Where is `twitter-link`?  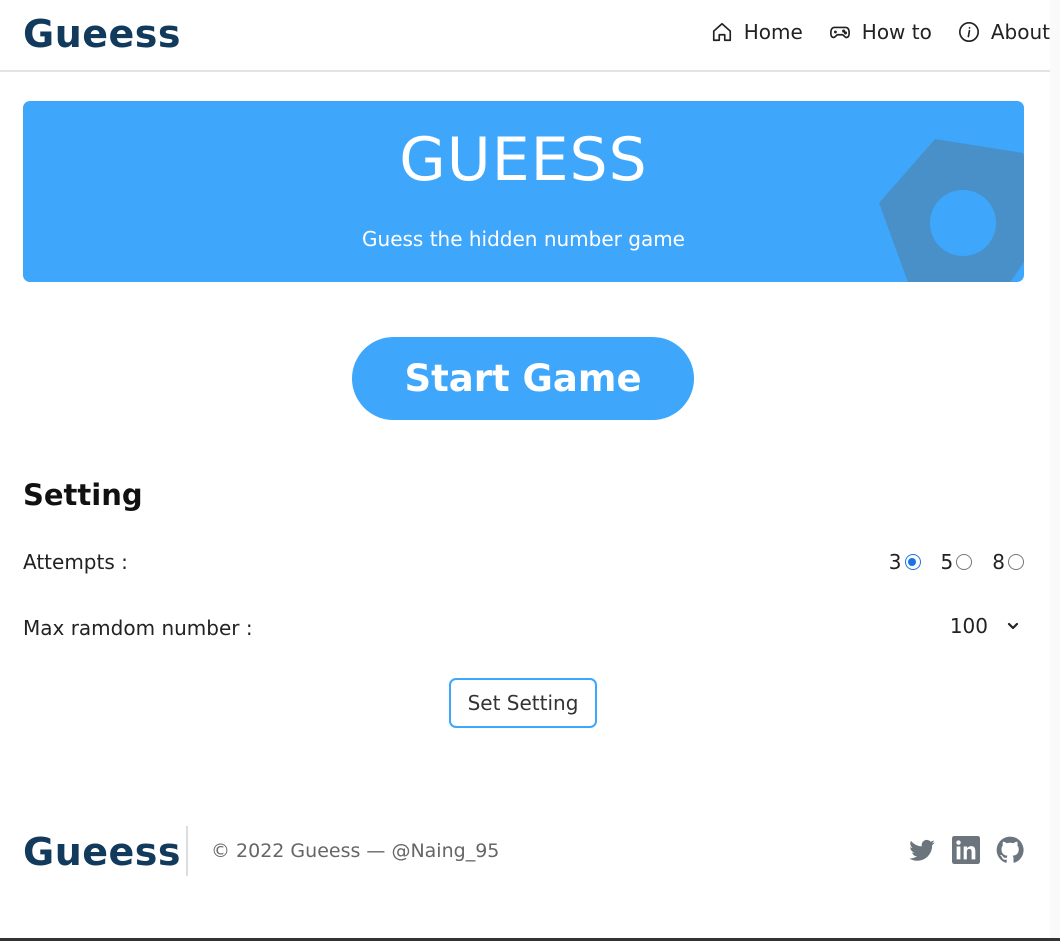 twitter-link is located at coordinates (922, 850).